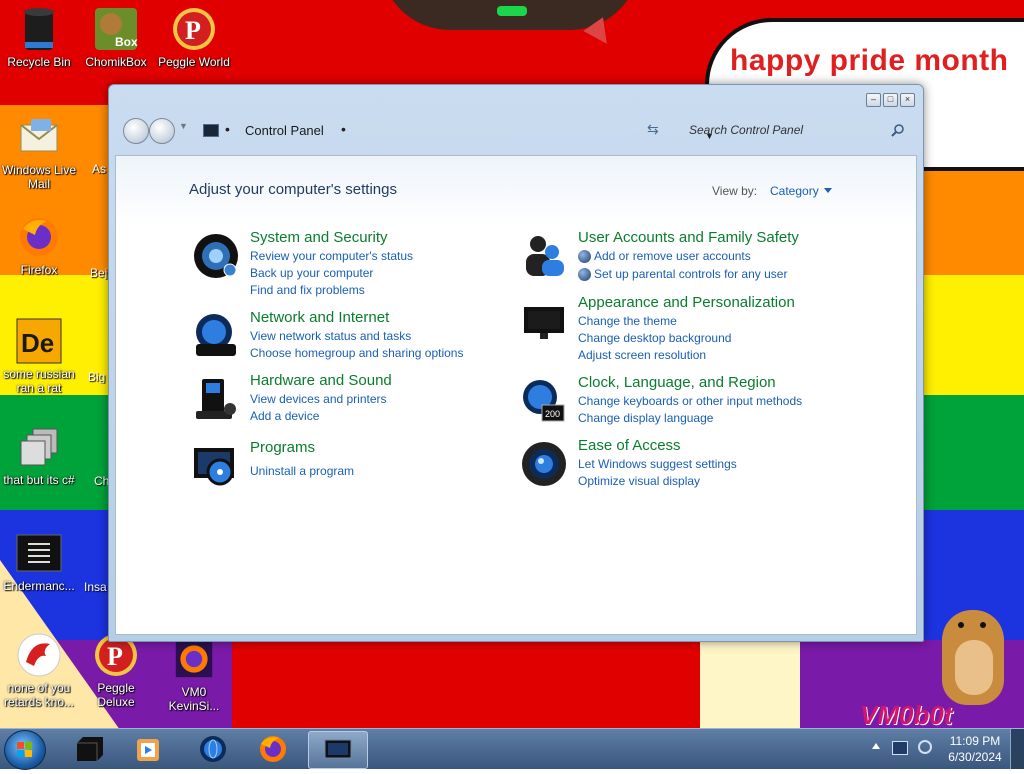 The width and height of the screenshot is (1024, 774). What do you see at coordinates (319, 317) in the screenshot?
I see `category-title: Network and Internet` at bounding box center [319, 317].